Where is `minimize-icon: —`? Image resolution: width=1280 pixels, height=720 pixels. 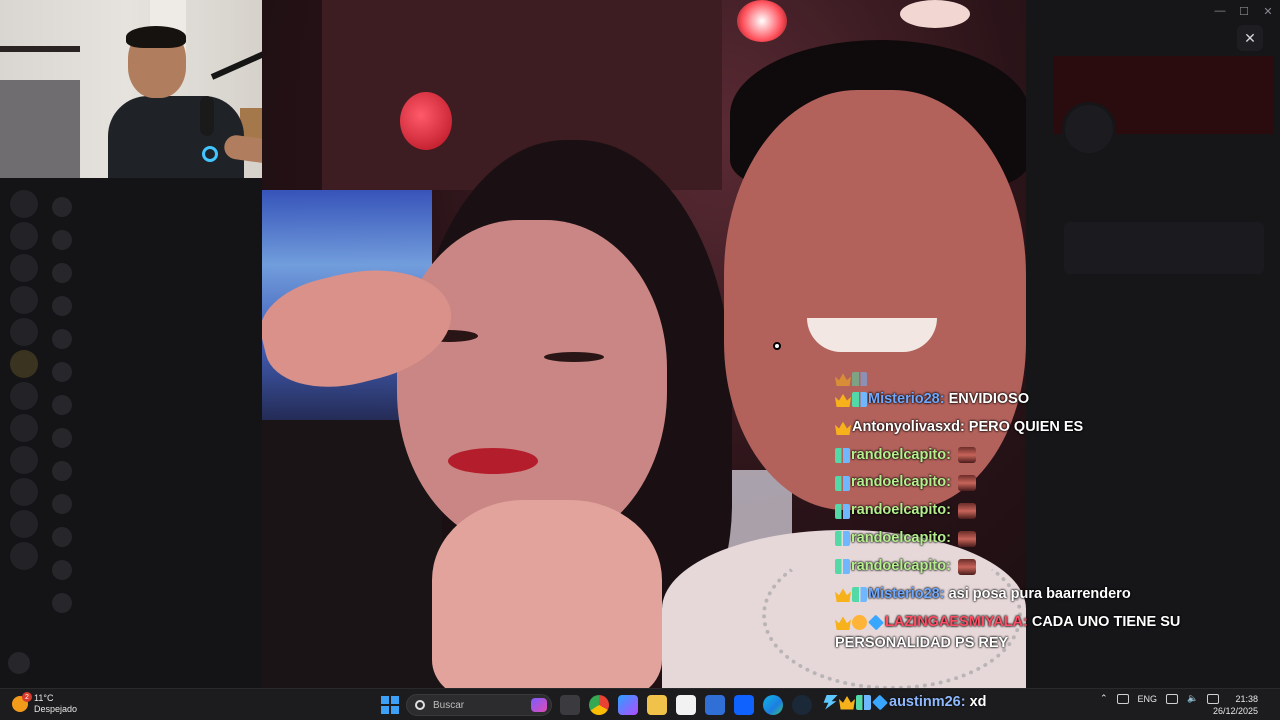 minimize-icon: — is located at coordinates (1220, 11).